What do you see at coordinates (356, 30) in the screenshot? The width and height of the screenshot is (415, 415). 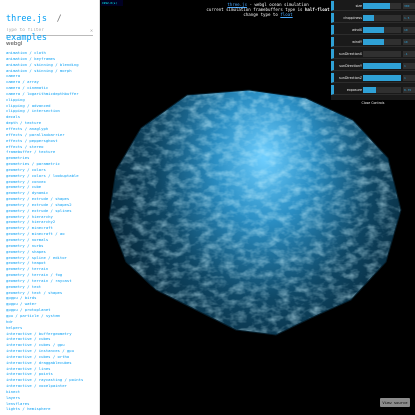 I see `gui-slider-label: windX` at bounding box center [356, 30].